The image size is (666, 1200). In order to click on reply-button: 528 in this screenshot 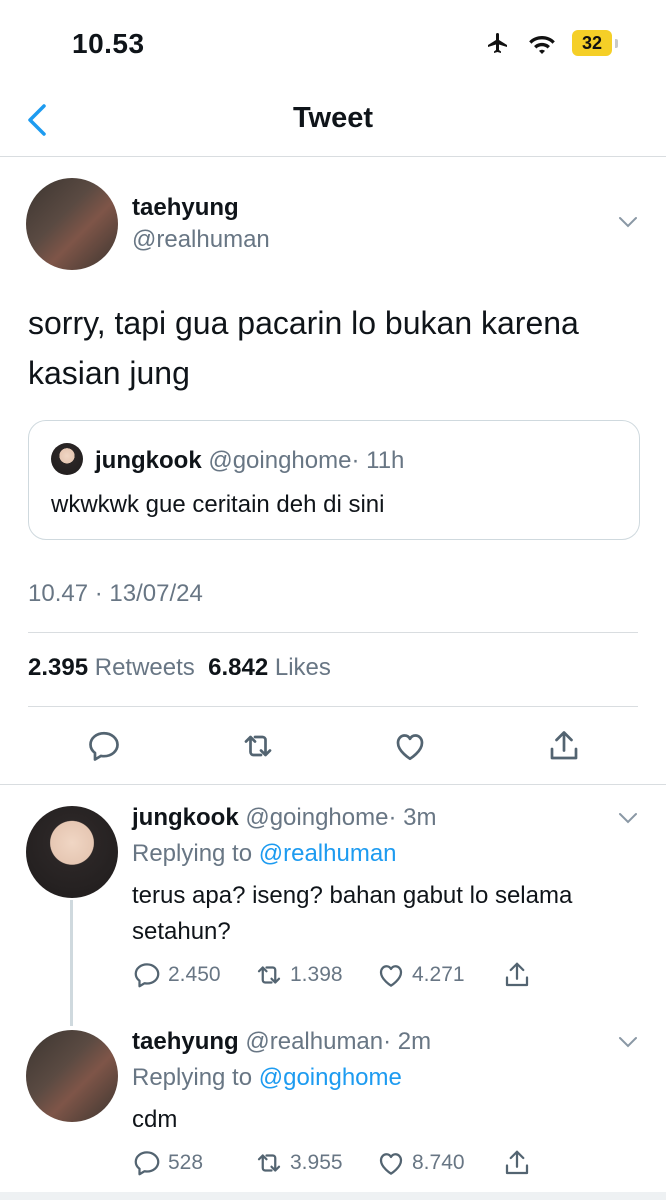, I will do `click(193, 1163)`.